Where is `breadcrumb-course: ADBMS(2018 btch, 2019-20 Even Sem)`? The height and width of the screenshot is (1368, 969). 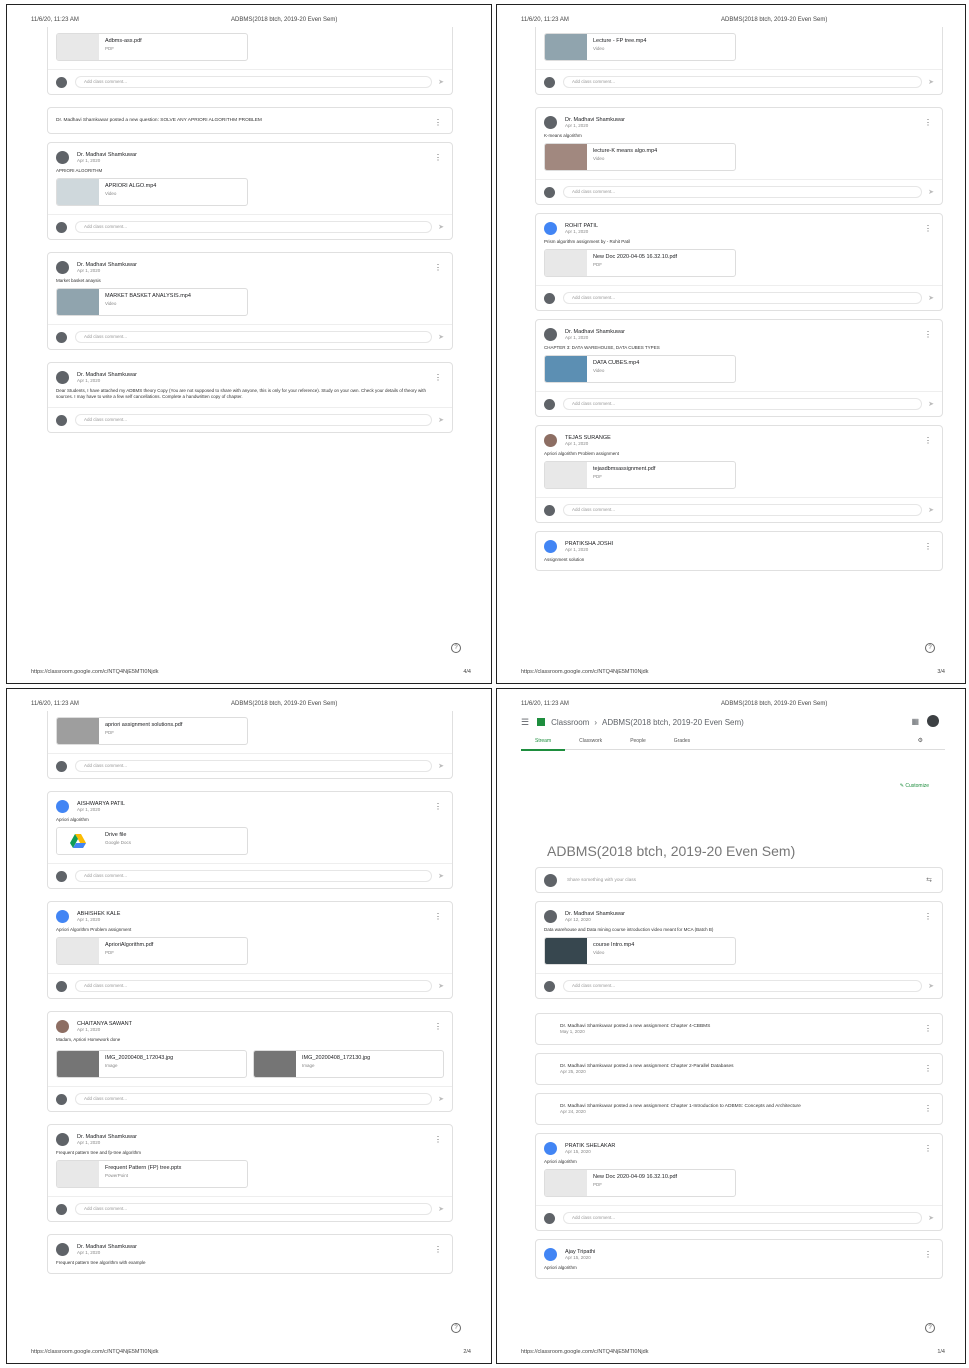
breadcrumb-course: ADBMS(2018 btch, 2019-20 Even Sem) is located at coordinates (673, 722).